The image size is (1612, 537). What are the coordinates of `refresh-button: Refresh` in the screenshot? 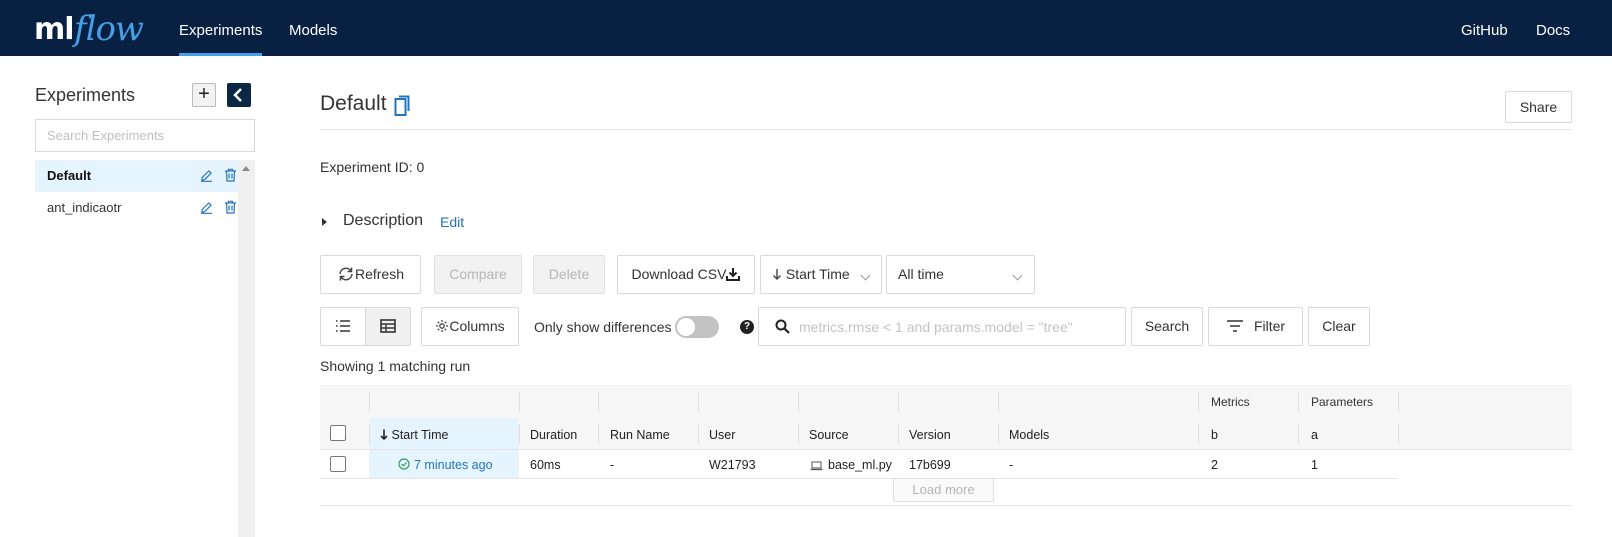 It's located at (370, 274).